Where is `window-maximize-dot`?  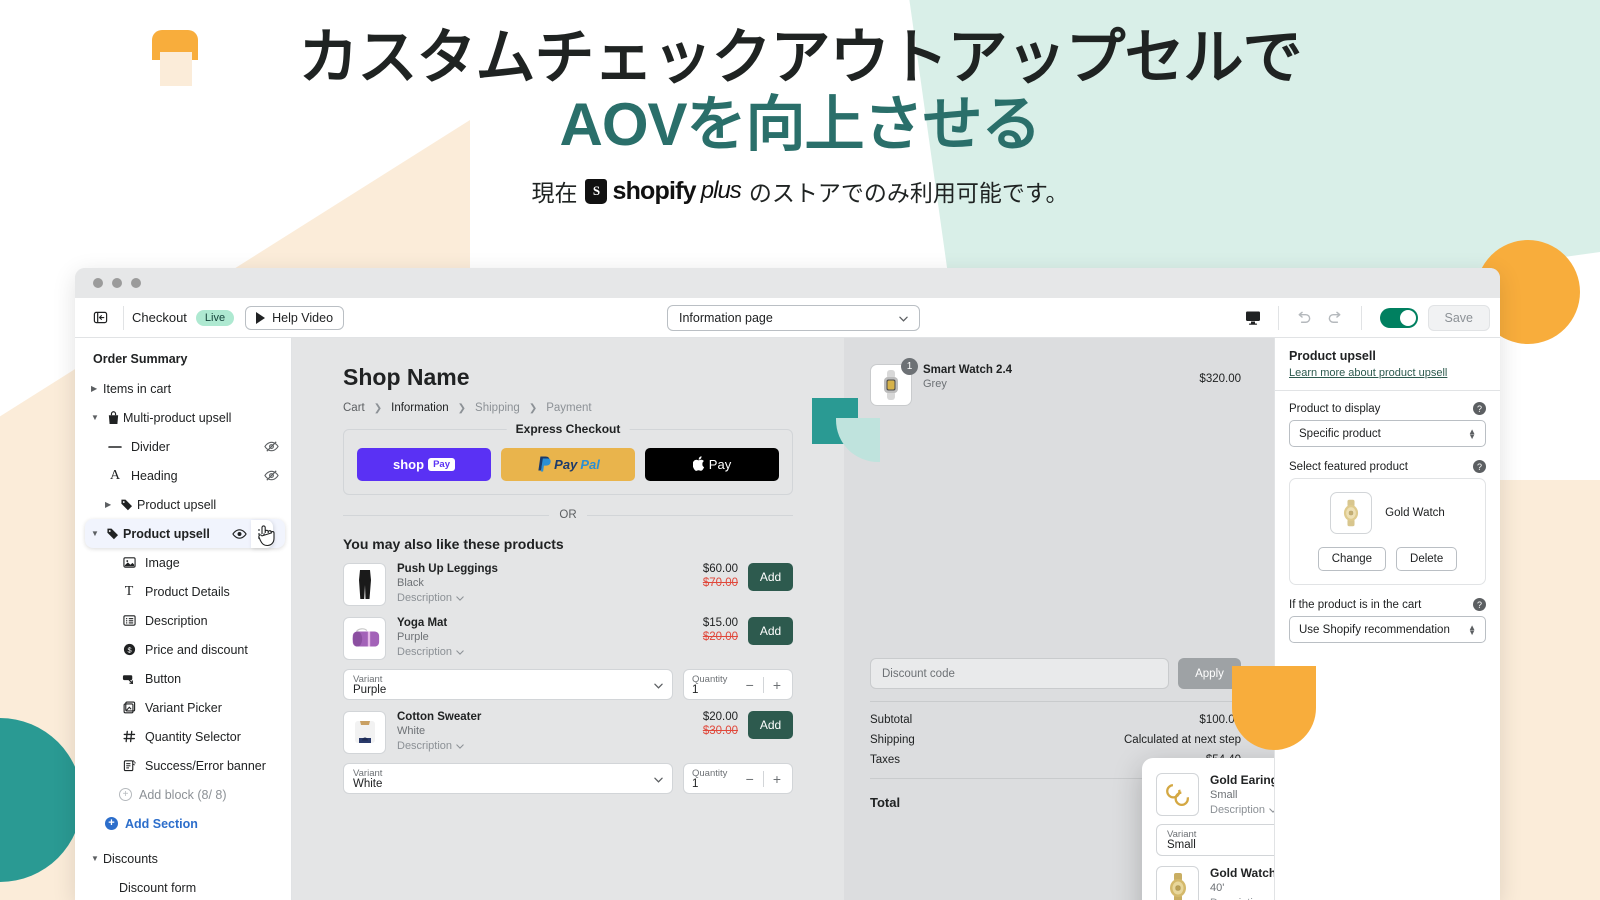
window-maximize-dot is located at coordinates (136, 283).